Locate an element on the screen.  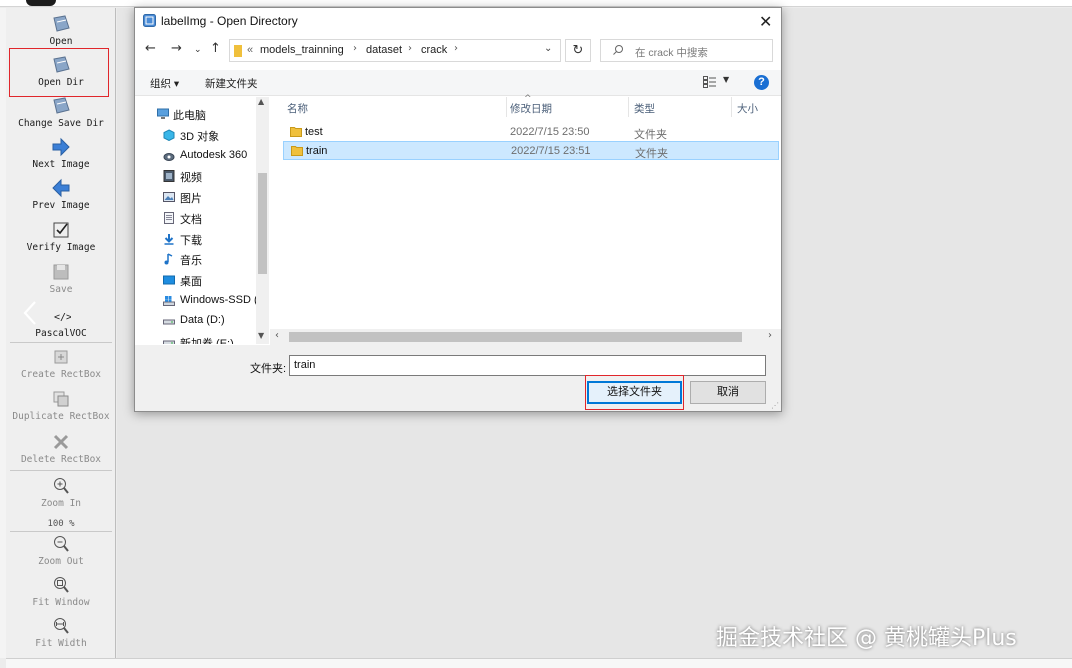
zoom-in-button: Zoom In is located at coordinates (61, 492).